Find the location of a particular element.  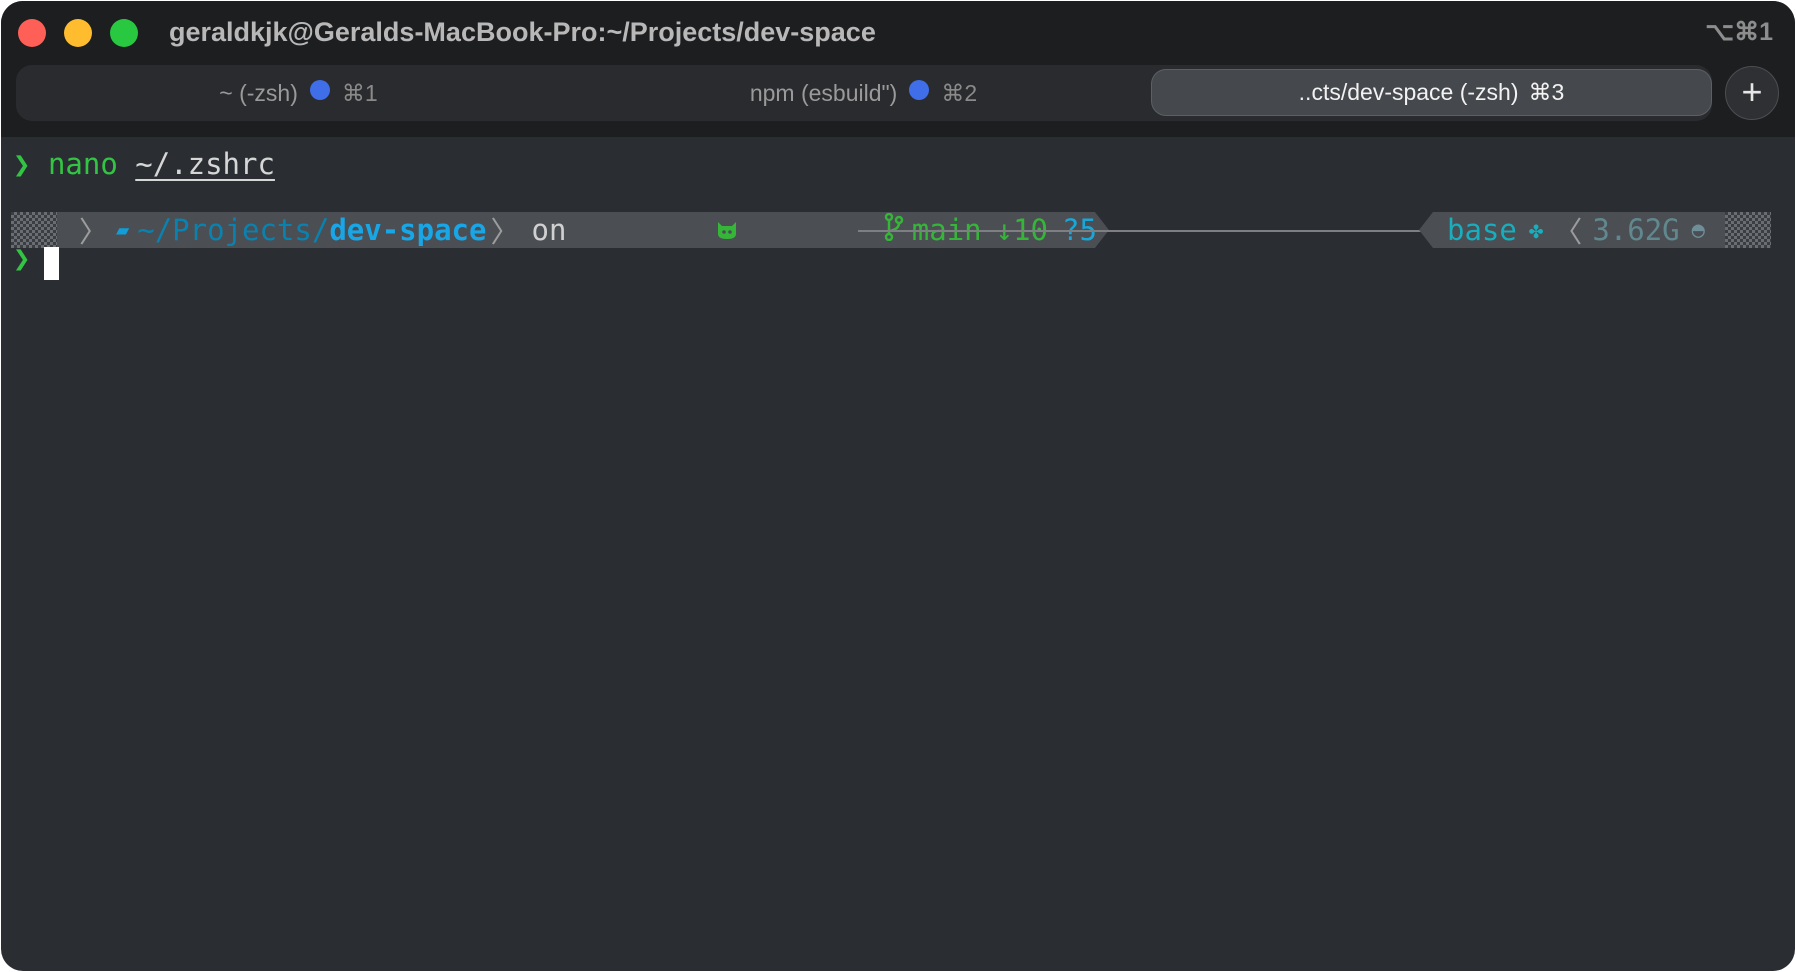

minimize-button is located at coordinates (78, 33).